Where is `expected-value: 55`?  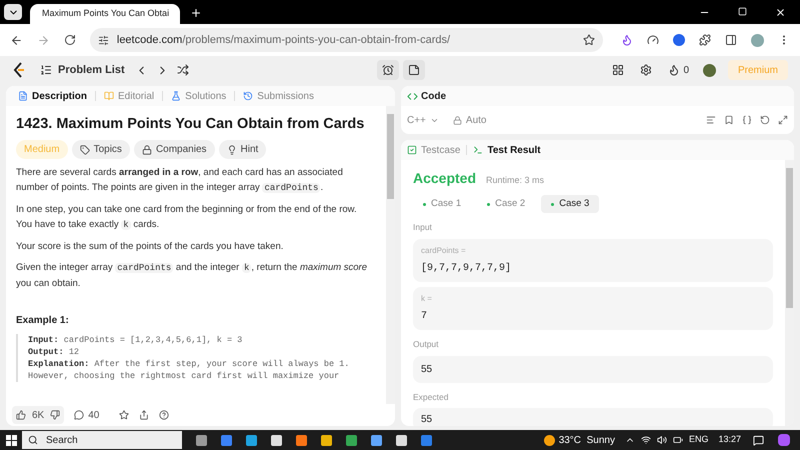
expected-value: 55 is located at coordinates (593, 417).